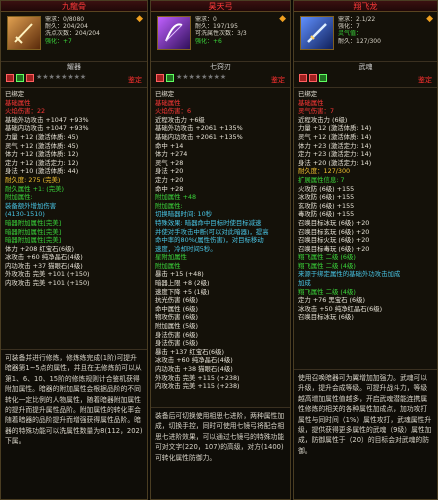 The height and width of the screenshot is (500, 438). What do you see at coordinates (194, 369) in the screenshot?
I see `attribute-line: 内功攻击 +38 猫眼石(4级)` at bounding box center [194, 369].